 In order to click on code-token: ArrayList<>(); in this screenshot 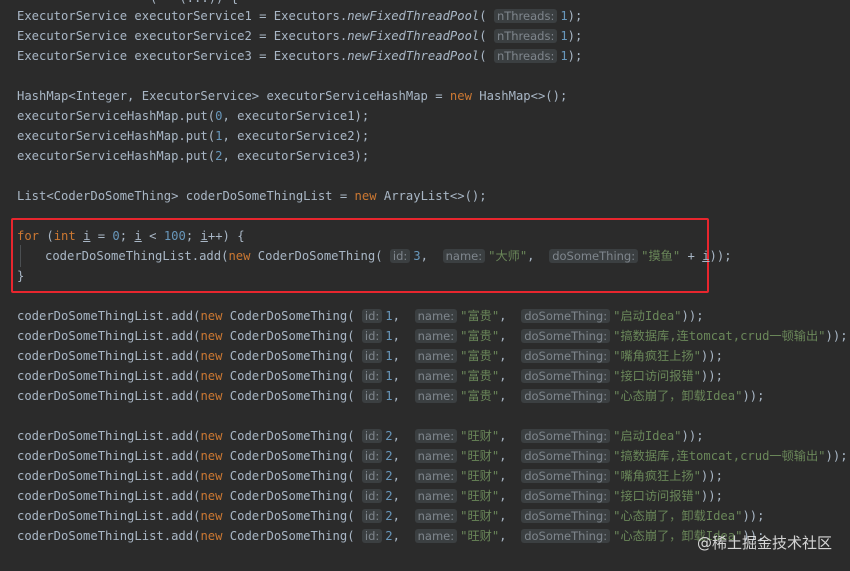, I will do `click(431, 196)`.